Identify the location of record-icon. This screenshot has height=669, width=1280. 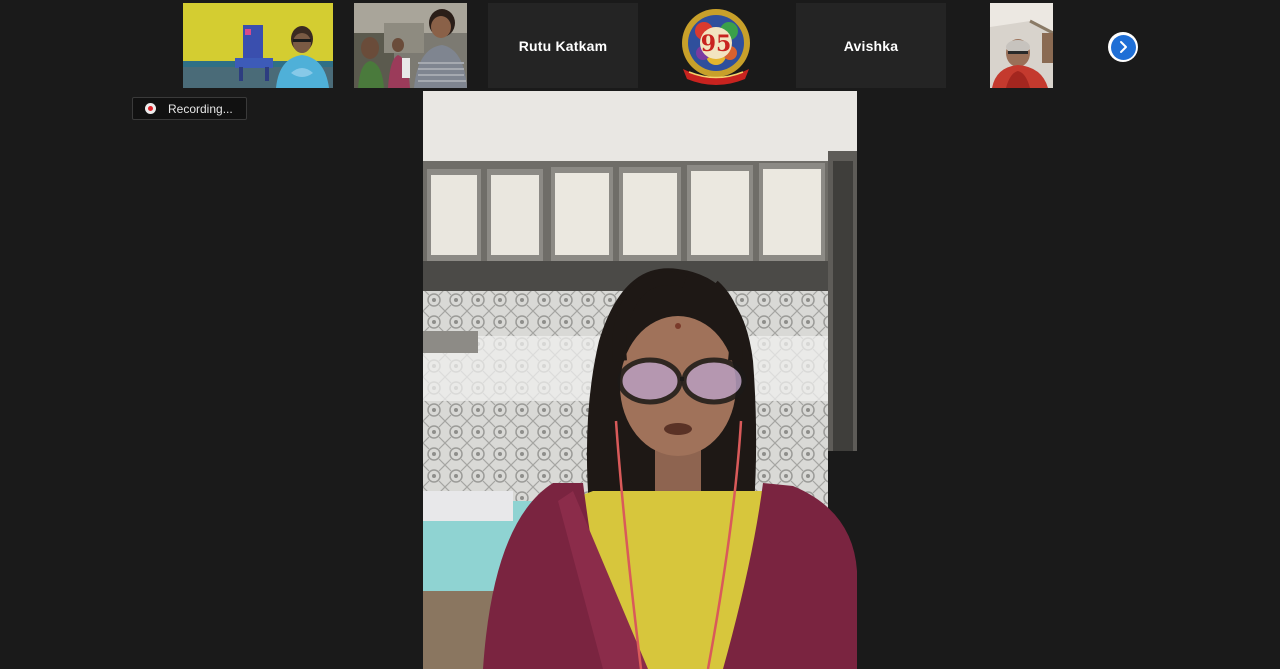
(150, 108).